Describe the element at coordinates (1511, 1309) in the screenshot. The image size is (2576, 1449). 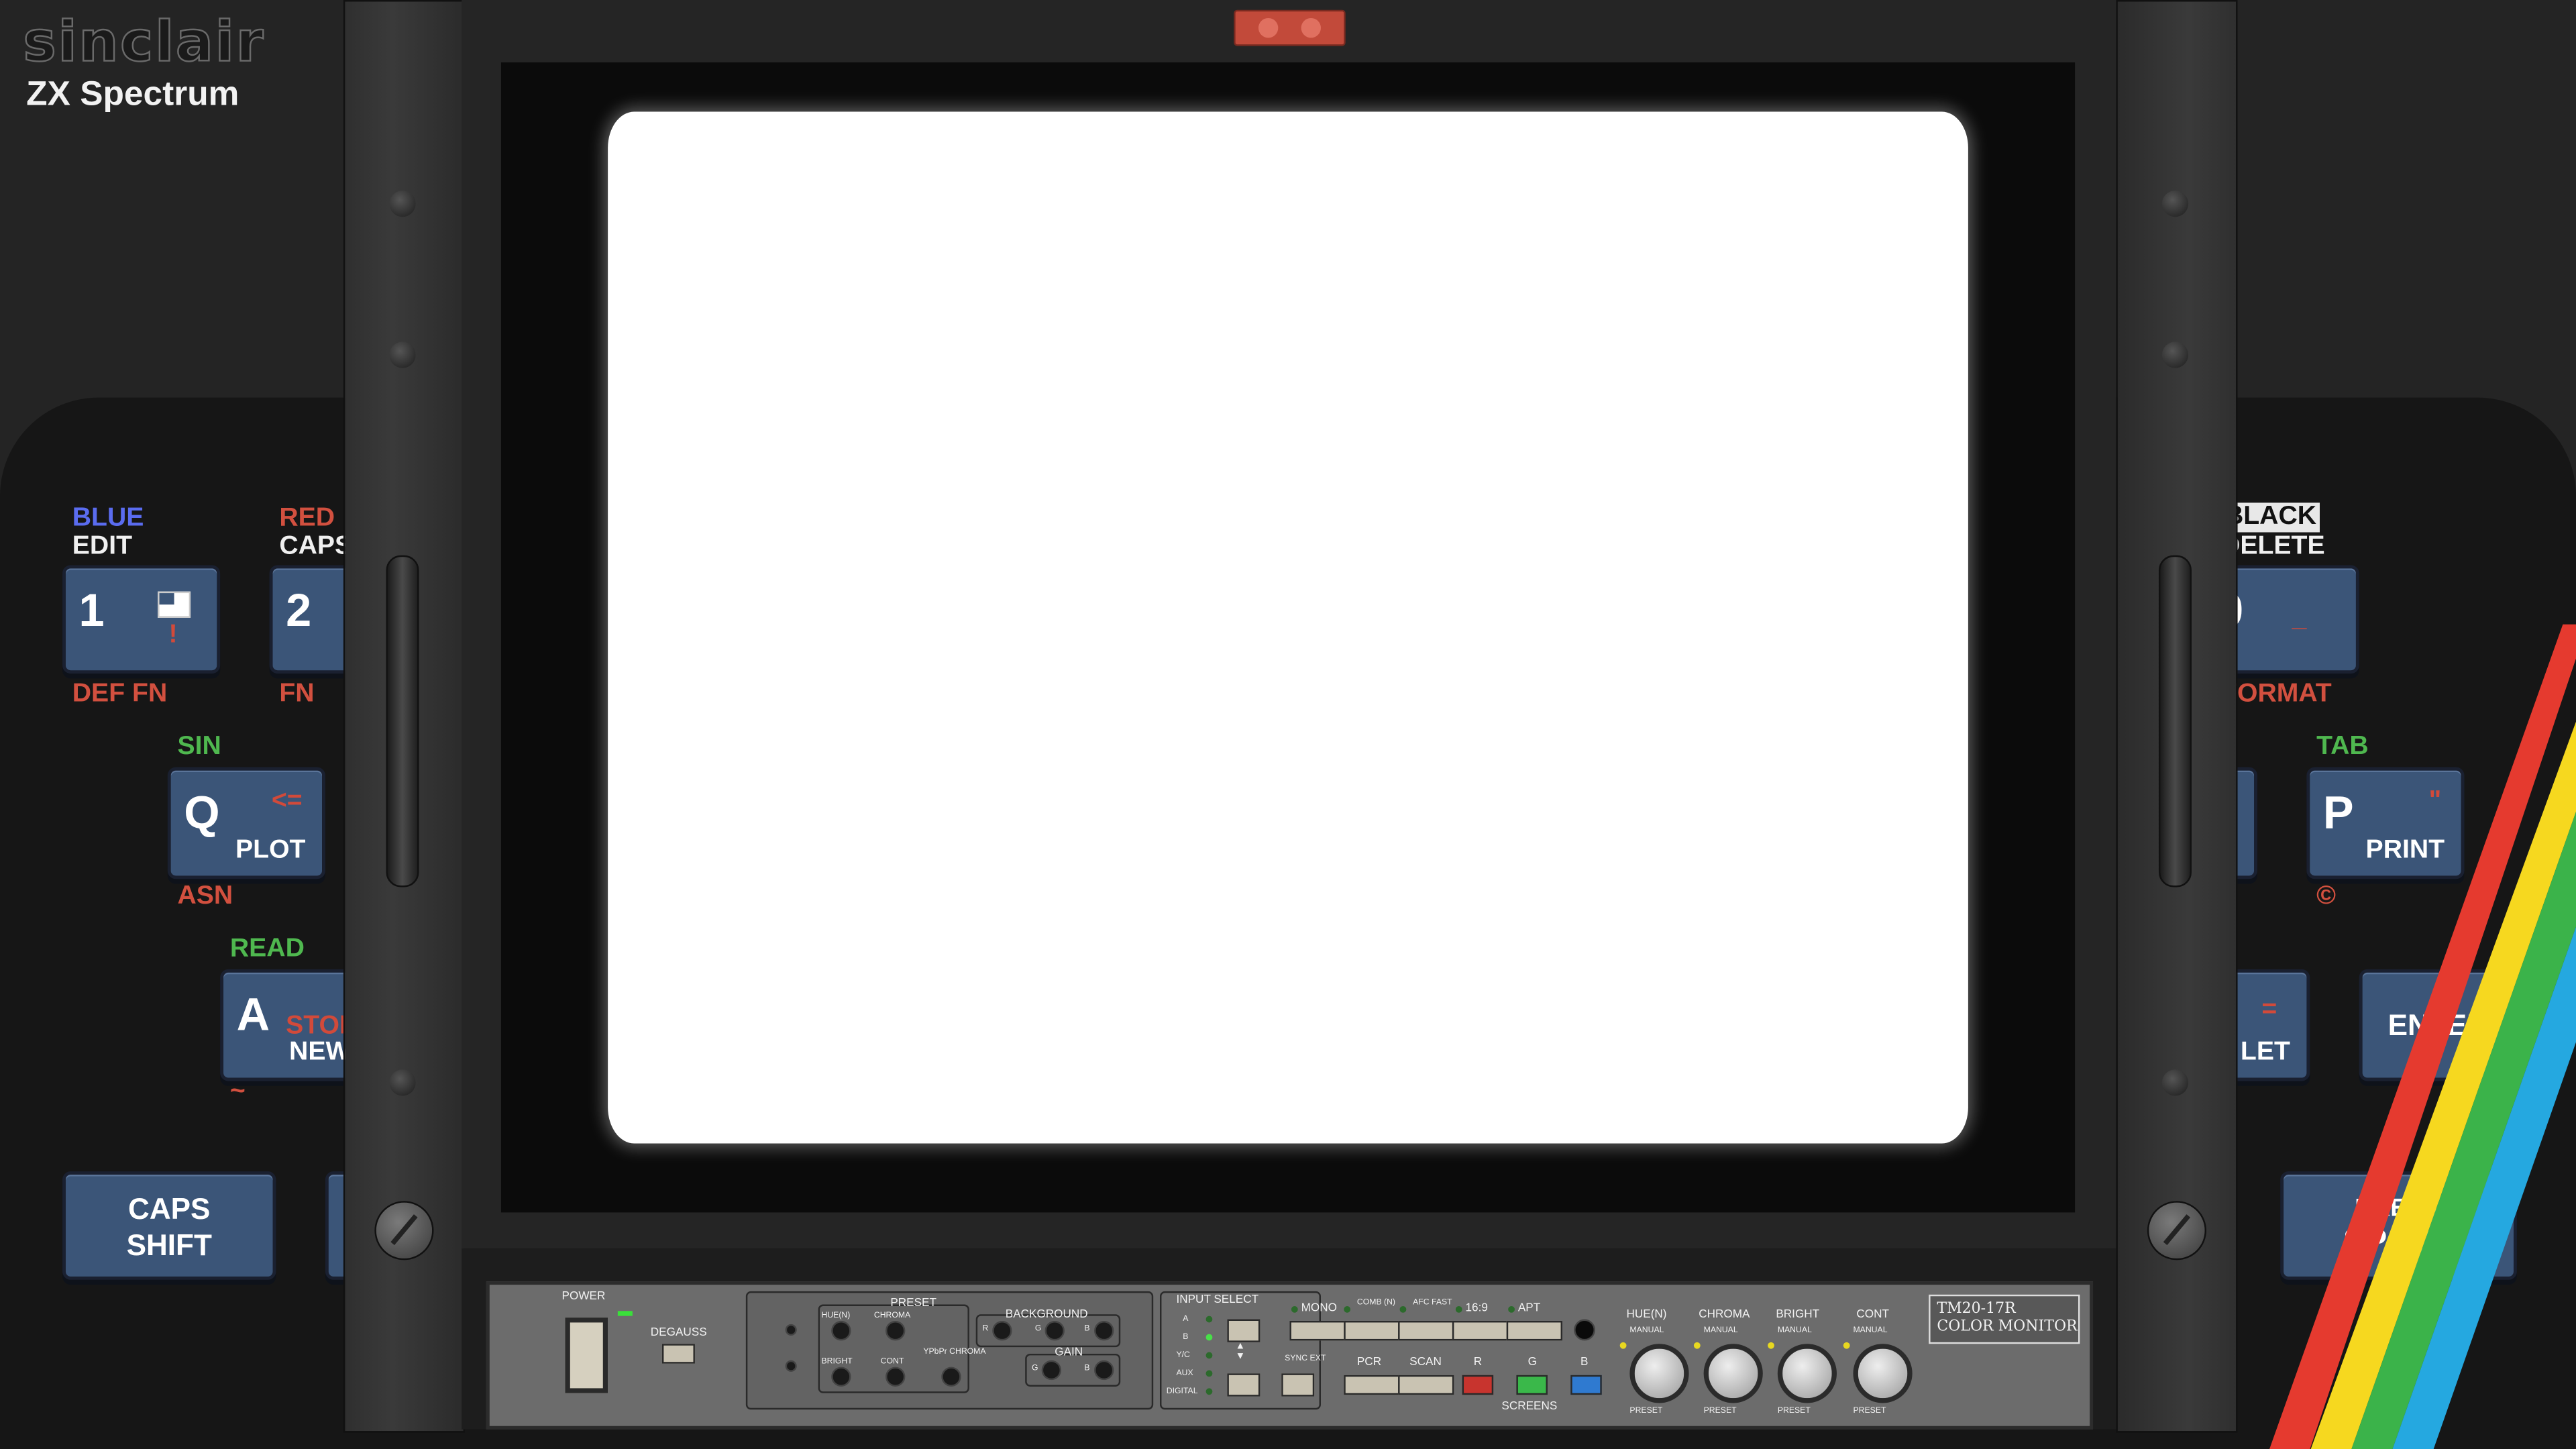
I see `apt-led` at that location.